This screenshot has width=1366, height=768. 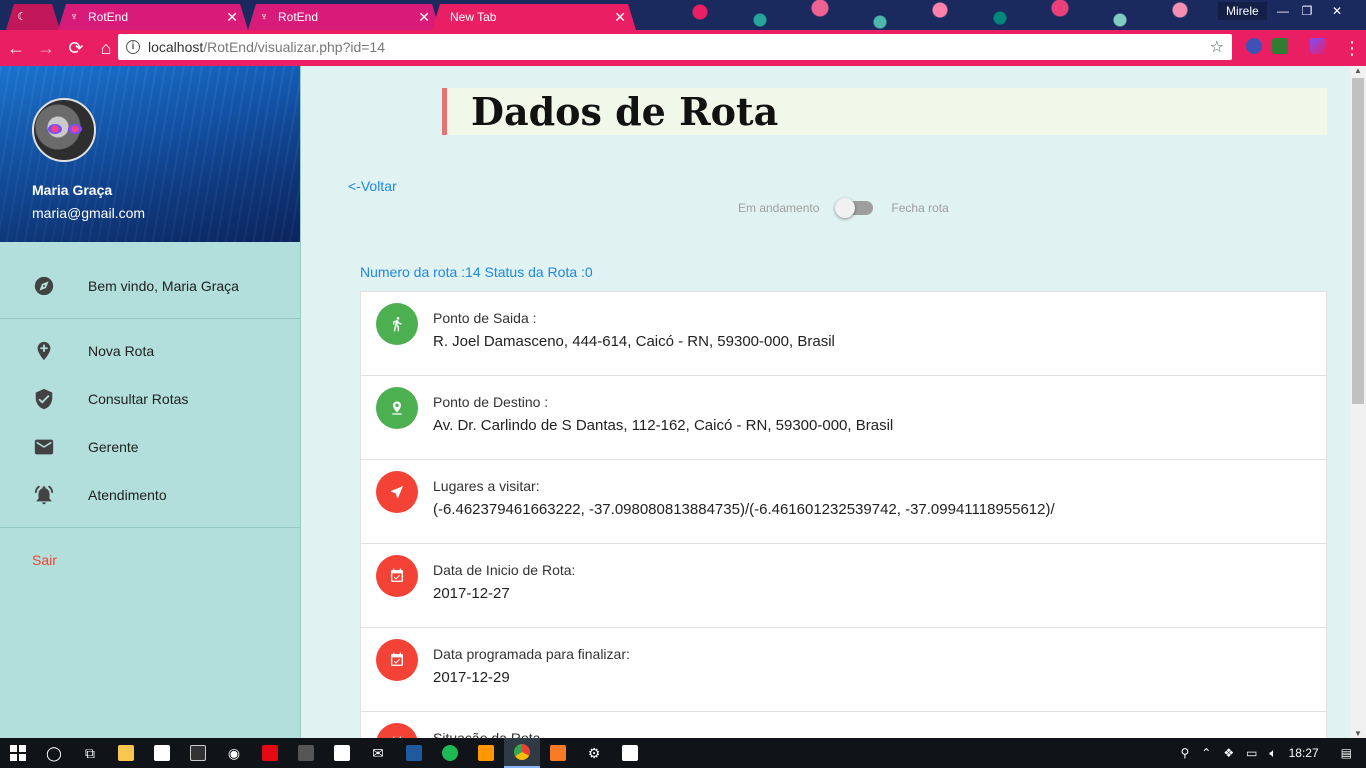 What do you see at coordinates (1304, 753) in the screenshot?
I see `clock-time: 18:27` at bounding box center [1304, 753].